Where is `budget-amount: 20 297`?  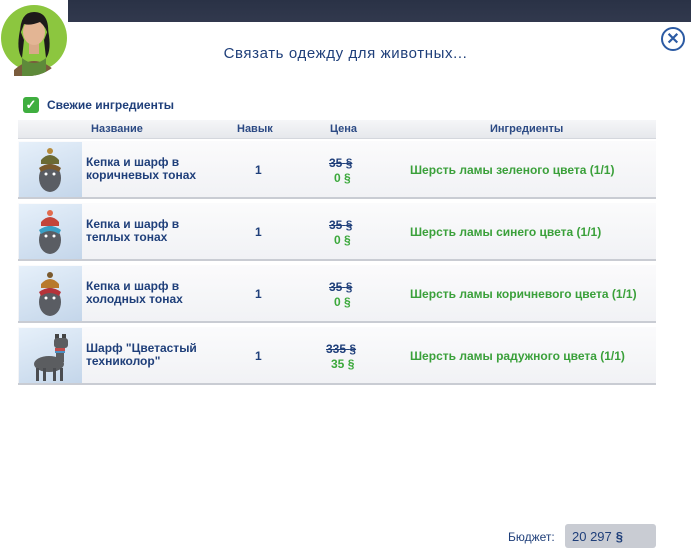 budget-amount: 20 297 is located at coordinates (592, 536).